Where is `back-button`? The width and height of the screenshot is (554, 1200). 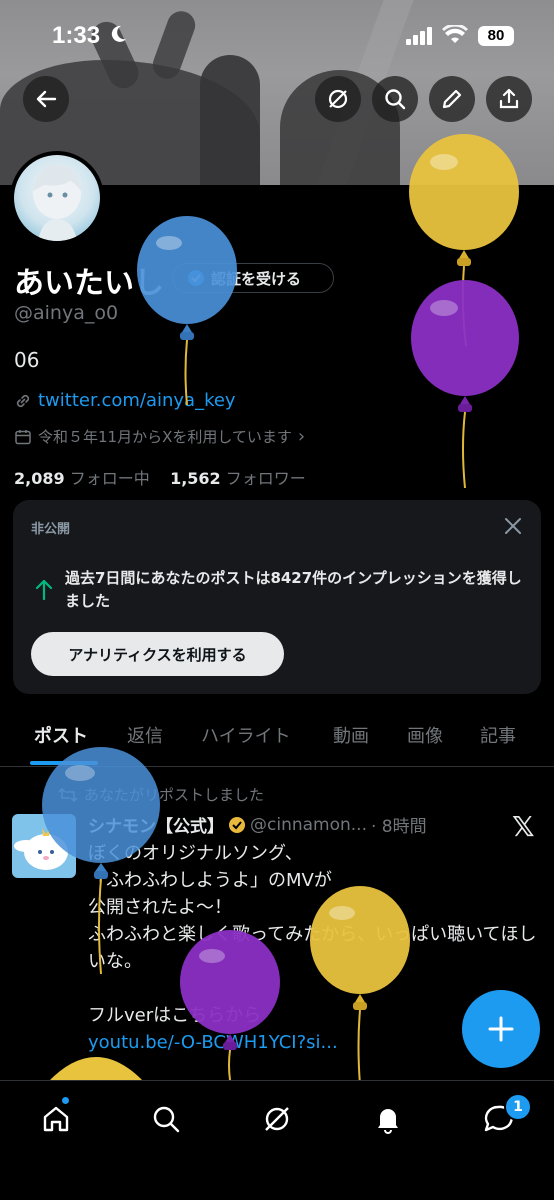 back-button is located at coordinates (46, 99).